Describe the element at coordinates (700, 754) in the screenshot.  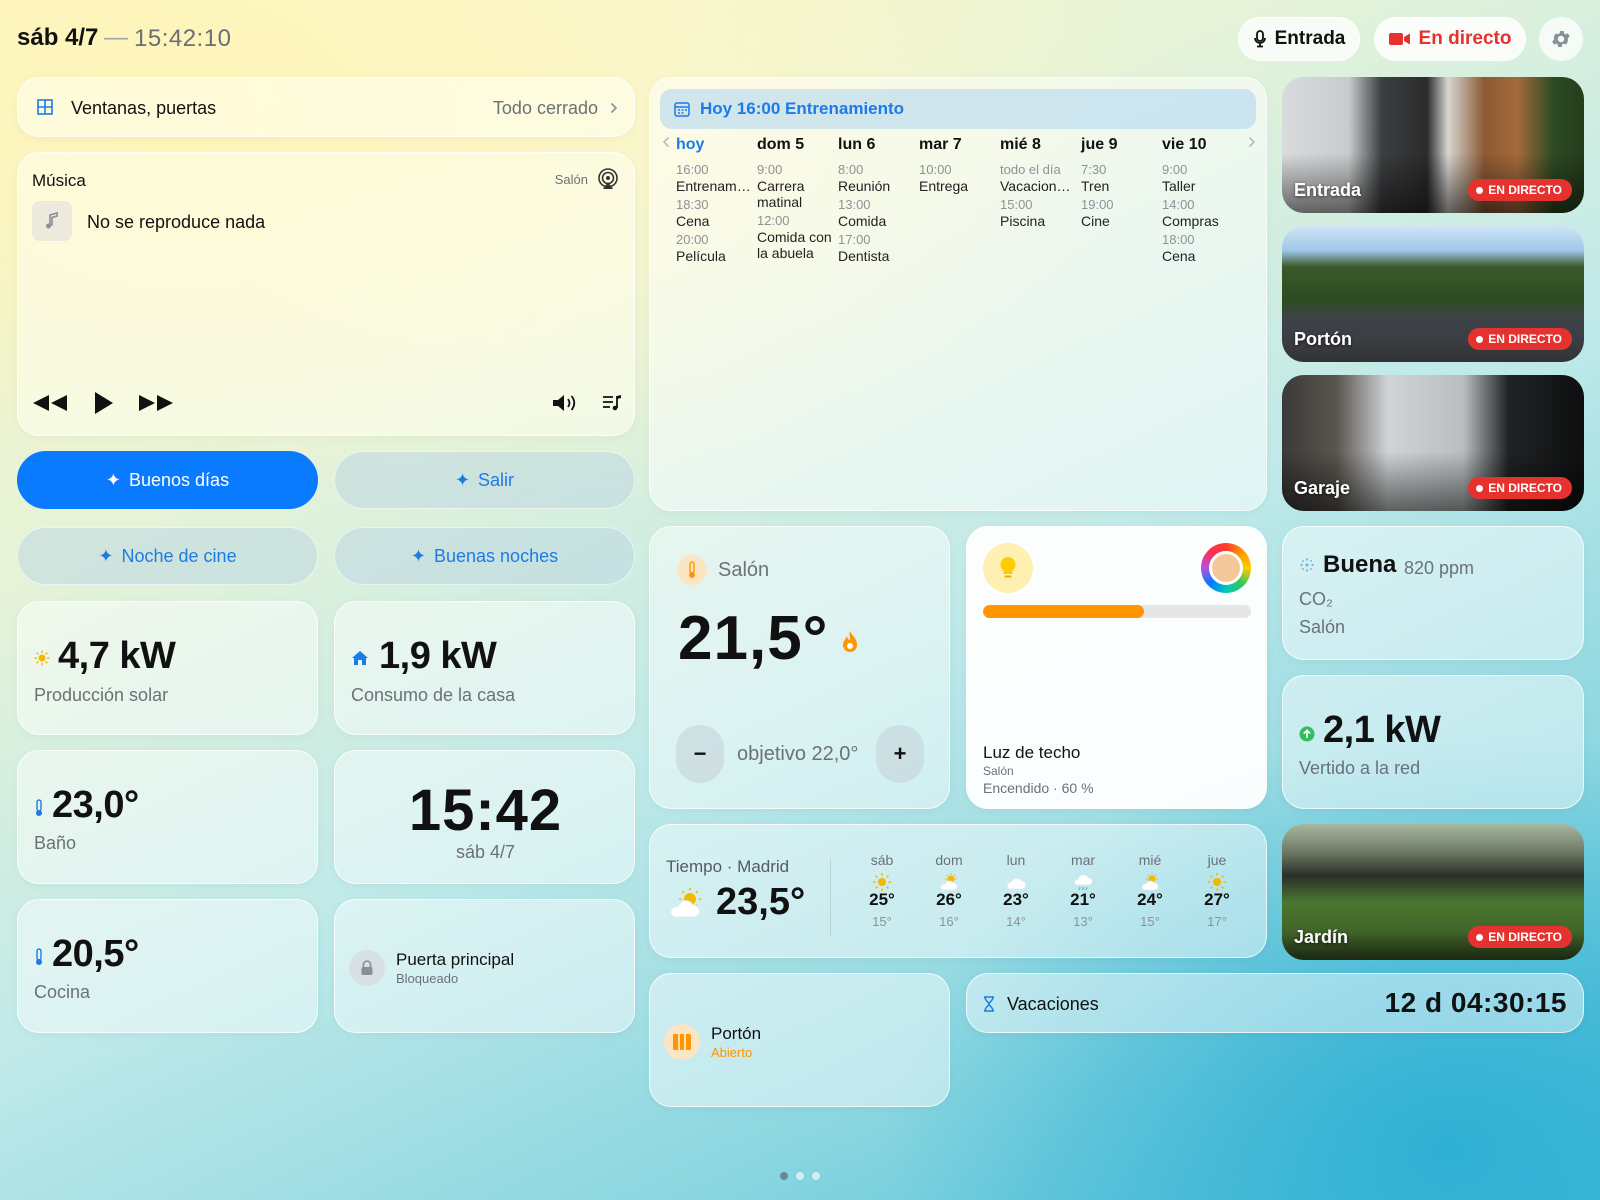
I see `thermostat-decrease-button: −` at that location.